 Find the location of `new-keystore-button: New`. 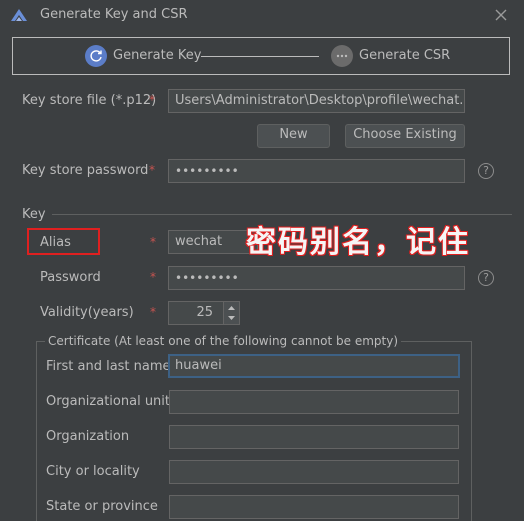

new-keystore-button: New is located at coordinates (293, 136).